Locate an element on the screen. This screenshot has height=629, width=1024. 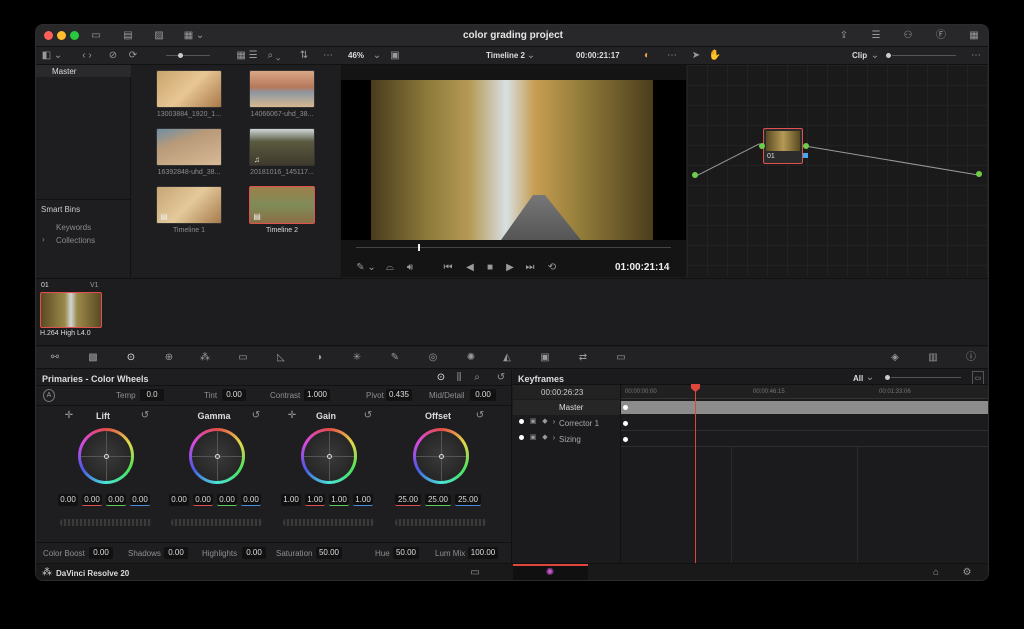
color-wheels-icon: ⊙ is located at coordinates (131, 358).